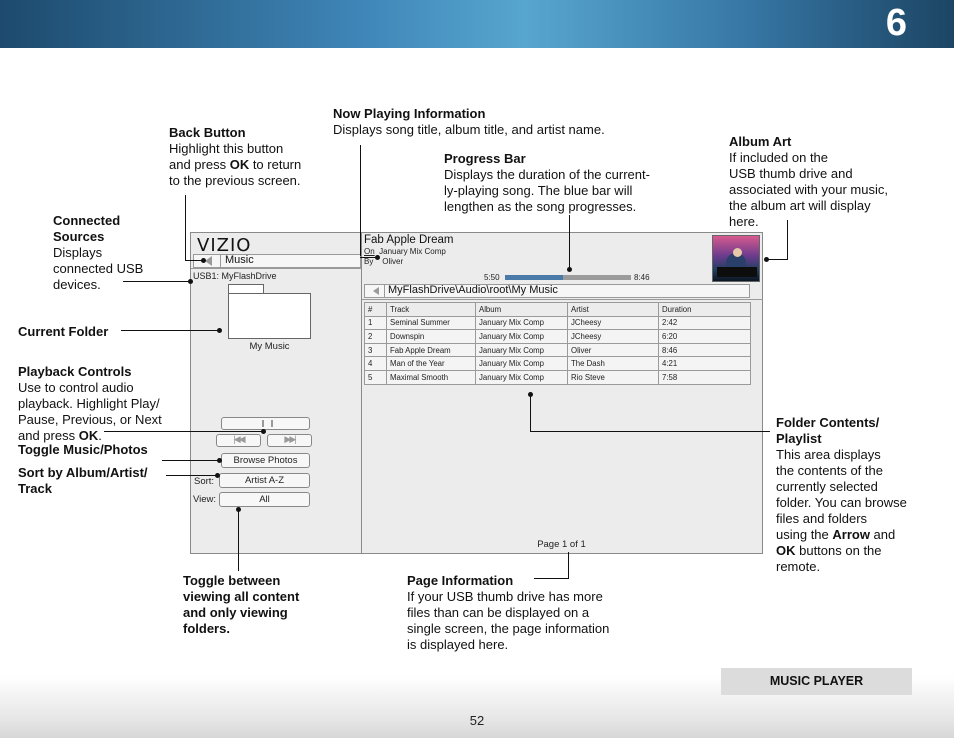 This screenshot has height=738, width=954. Describe the element at coordinates (265, 423) in the screenshot. I see `play-pause-button` at that location.